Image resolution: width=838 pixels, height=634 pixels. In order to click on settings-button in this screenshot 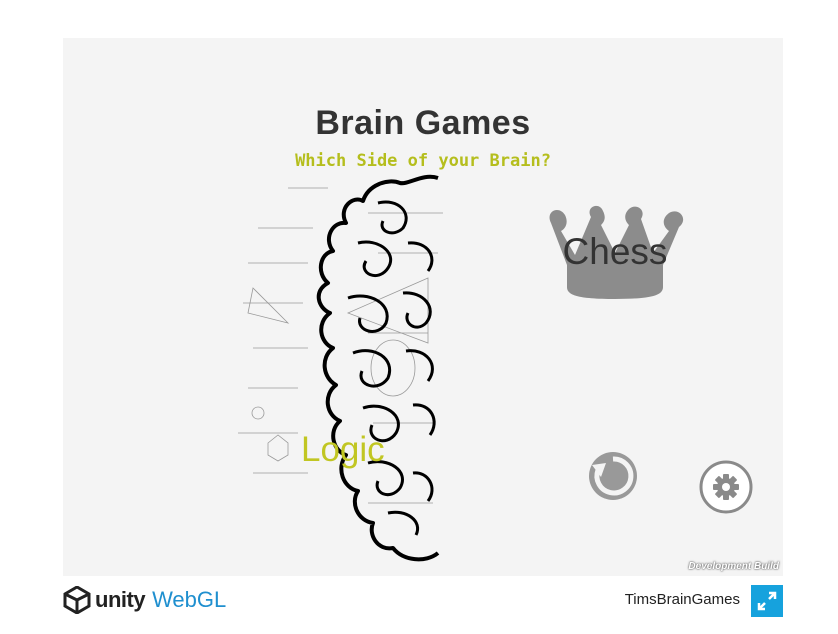, I will do `click(726, 487)`.